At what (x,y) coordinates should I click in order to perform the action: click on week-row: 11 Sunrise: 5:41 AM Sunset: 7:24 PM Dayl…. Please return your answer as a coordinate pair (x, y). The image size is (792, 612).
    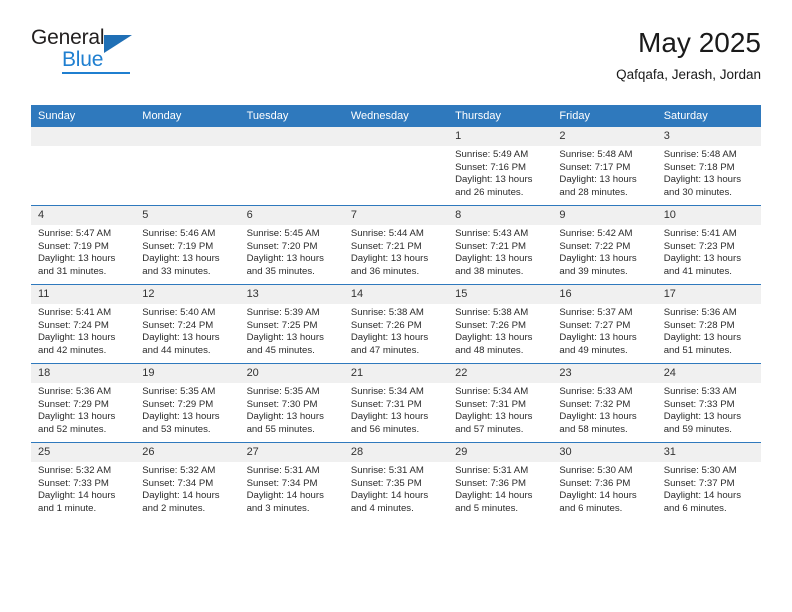
    Looking at the image, I should click on (396, 324).